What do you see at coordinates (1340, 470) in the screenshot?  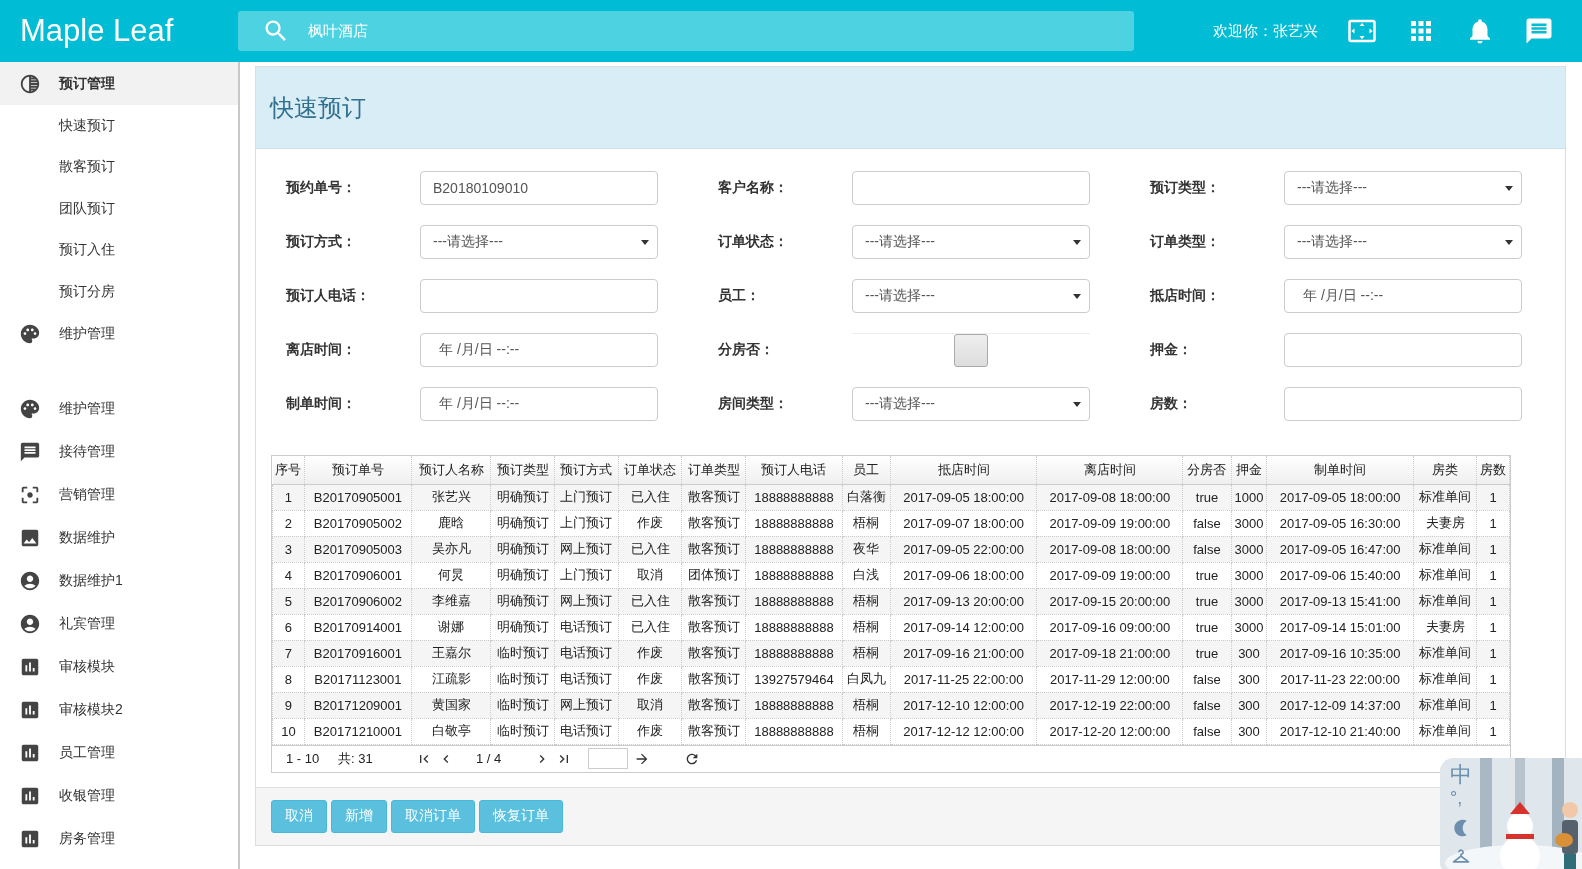 I see `column-header: 制单时间` at bounding box center [1340, 470].